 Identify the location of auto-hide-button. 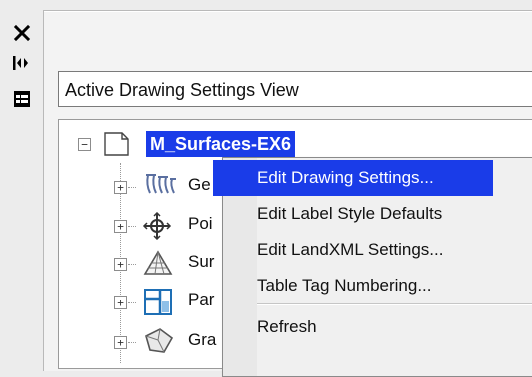
(22, 63).